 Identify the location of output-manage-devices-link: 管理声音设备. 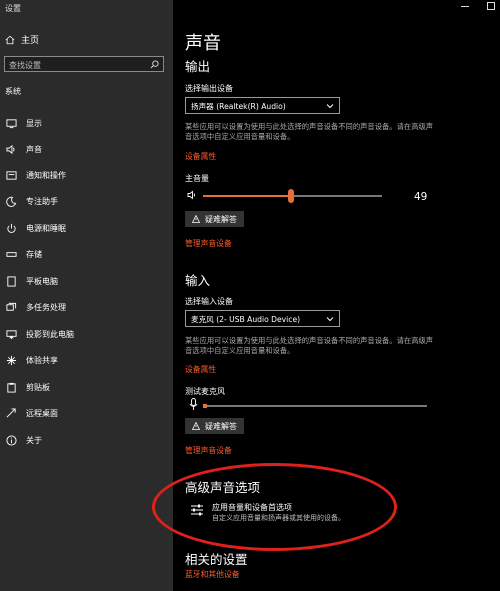
(208, 243).